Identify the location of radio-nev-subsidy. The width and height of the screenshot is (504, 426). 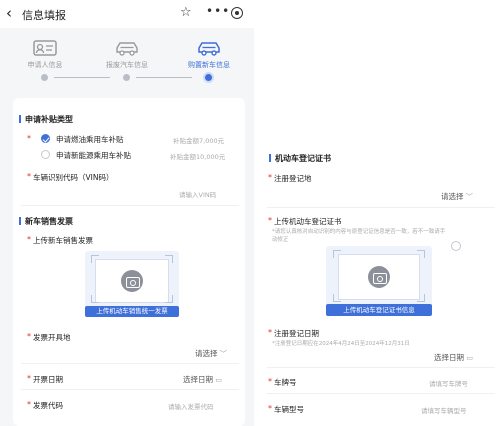
(45, 154).